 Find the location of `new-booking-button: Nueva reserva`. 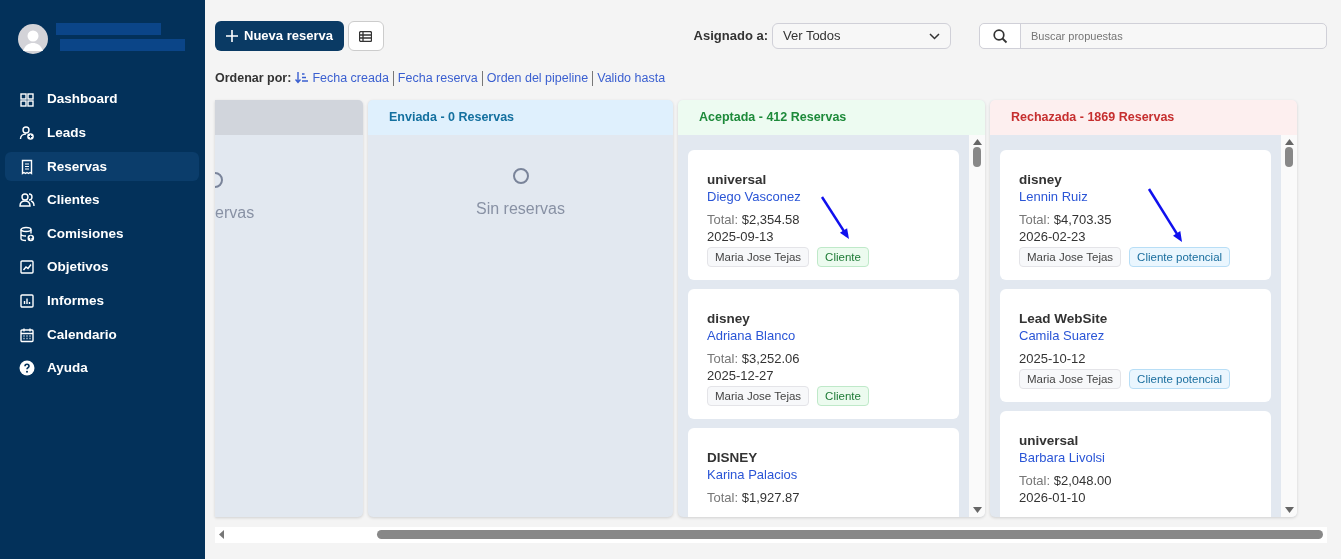

new-booking-button: Nueva reserva is located at coordinates (279, 36).